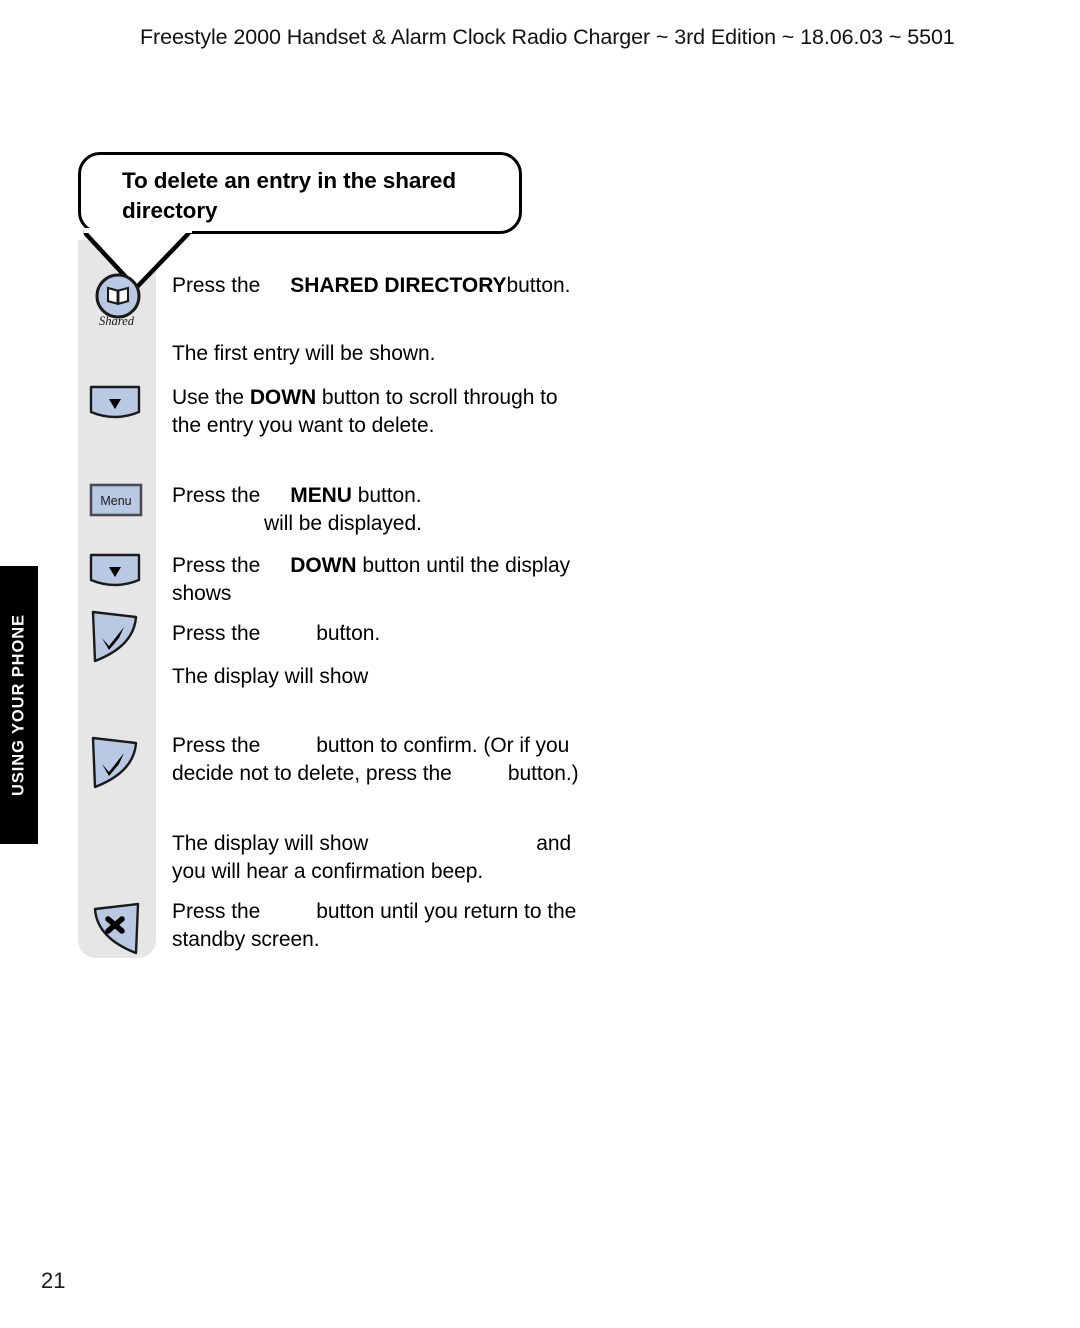 Image resolution: width=1080 pixels, height=1328 pixels. I want to click on step4-text-a: Press the, so click(216, 495).